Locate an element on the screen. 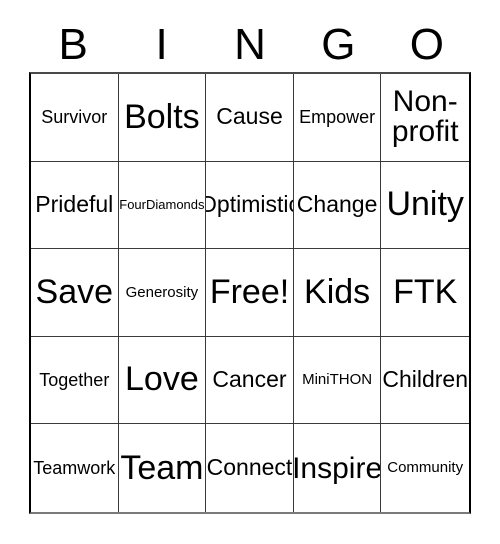 This screenshot has width=500, height=544. bingo-cell: Prideful is located at coordinates (75, 205).